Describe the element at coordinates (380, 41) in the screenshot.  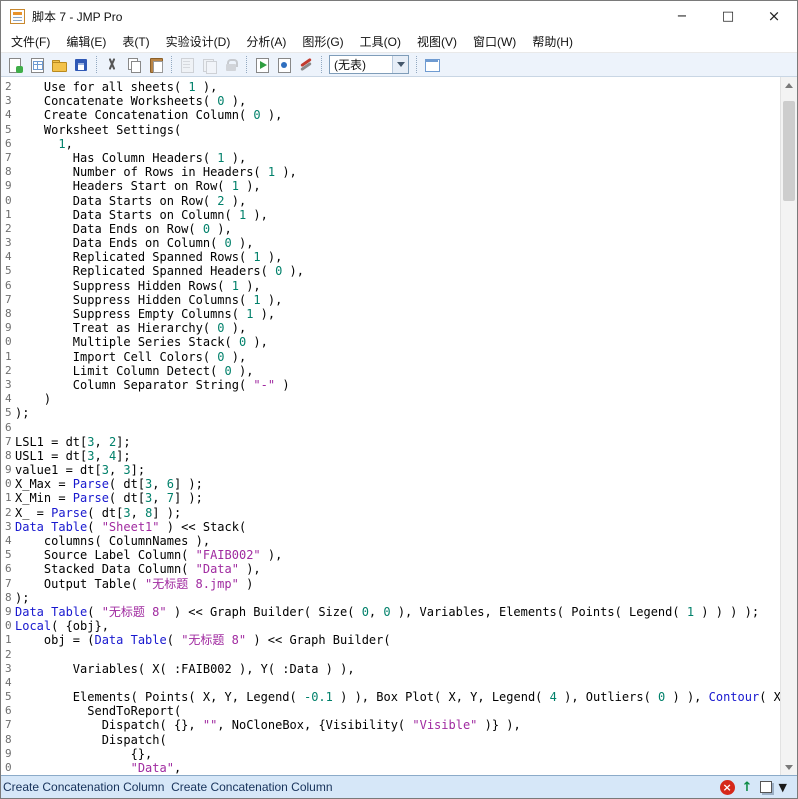
I see `menu-item: 工具(O)` at that location.